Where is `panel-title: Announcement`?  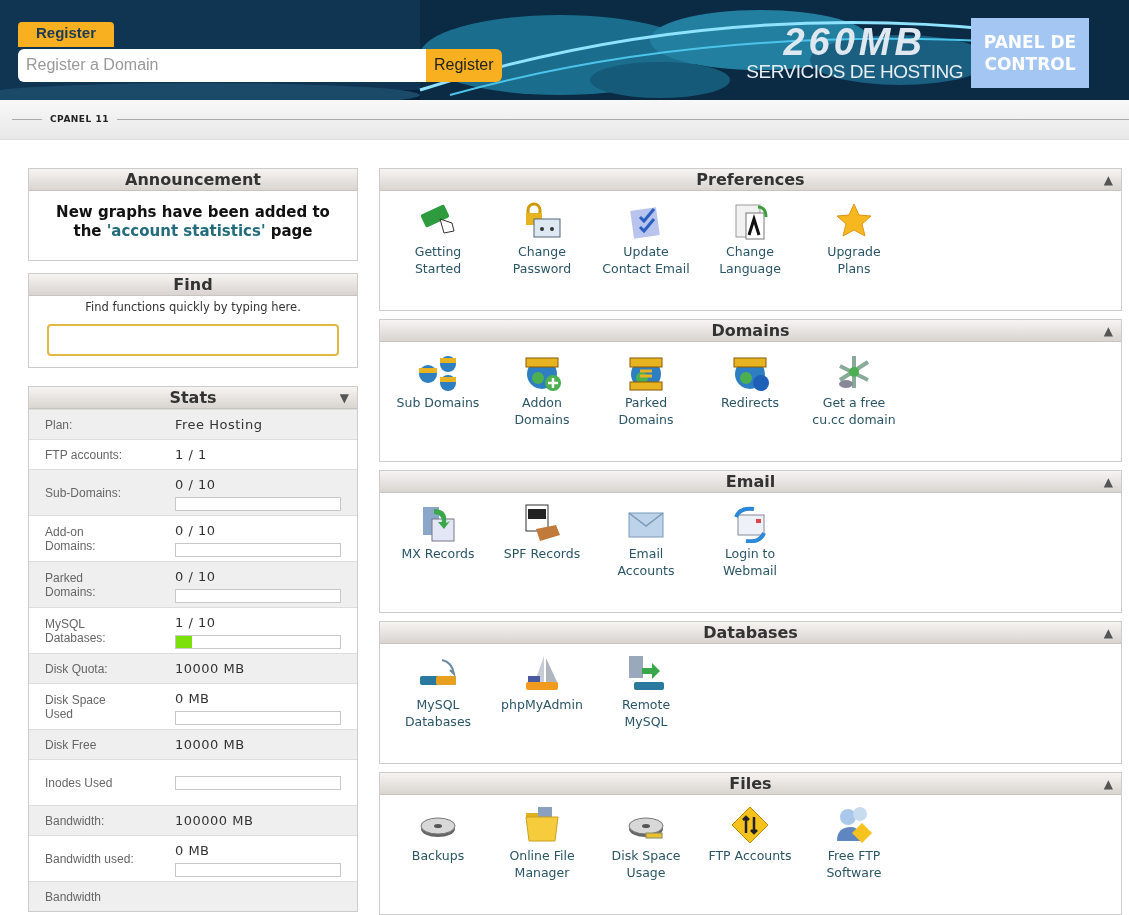 panel-title: Announcement is located at coordinates (193, 179).